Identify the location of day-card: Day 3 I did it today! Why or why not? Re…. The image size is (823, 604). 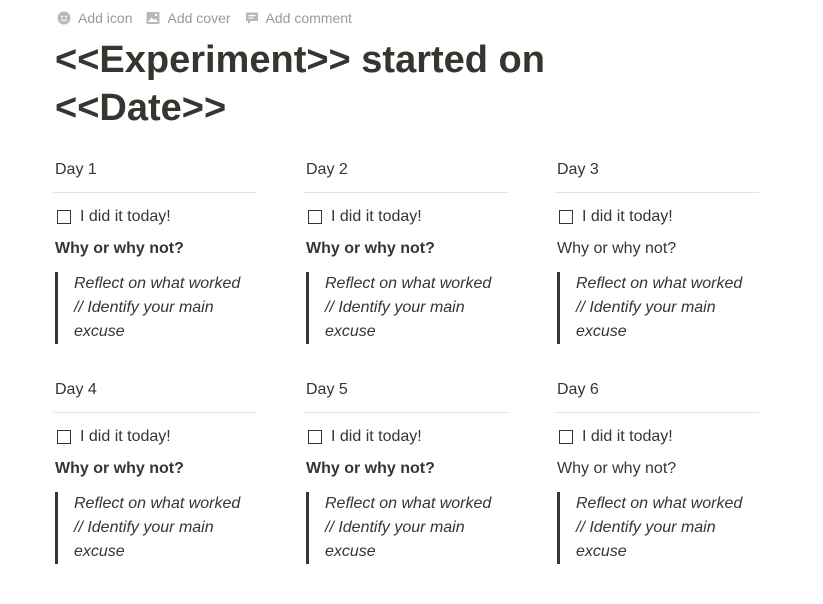
(657, 251).